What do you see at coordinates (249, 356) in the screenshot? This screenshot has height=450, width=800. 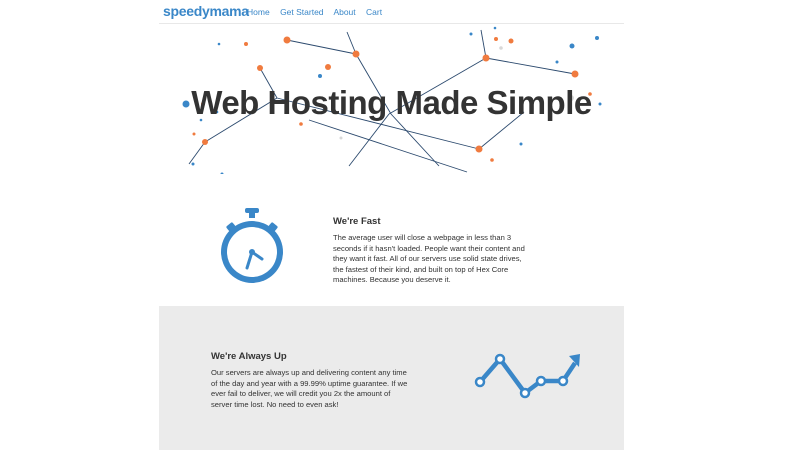 I see `feature-always-up-heading: We're Always Up` at bounding box center [249, 356].